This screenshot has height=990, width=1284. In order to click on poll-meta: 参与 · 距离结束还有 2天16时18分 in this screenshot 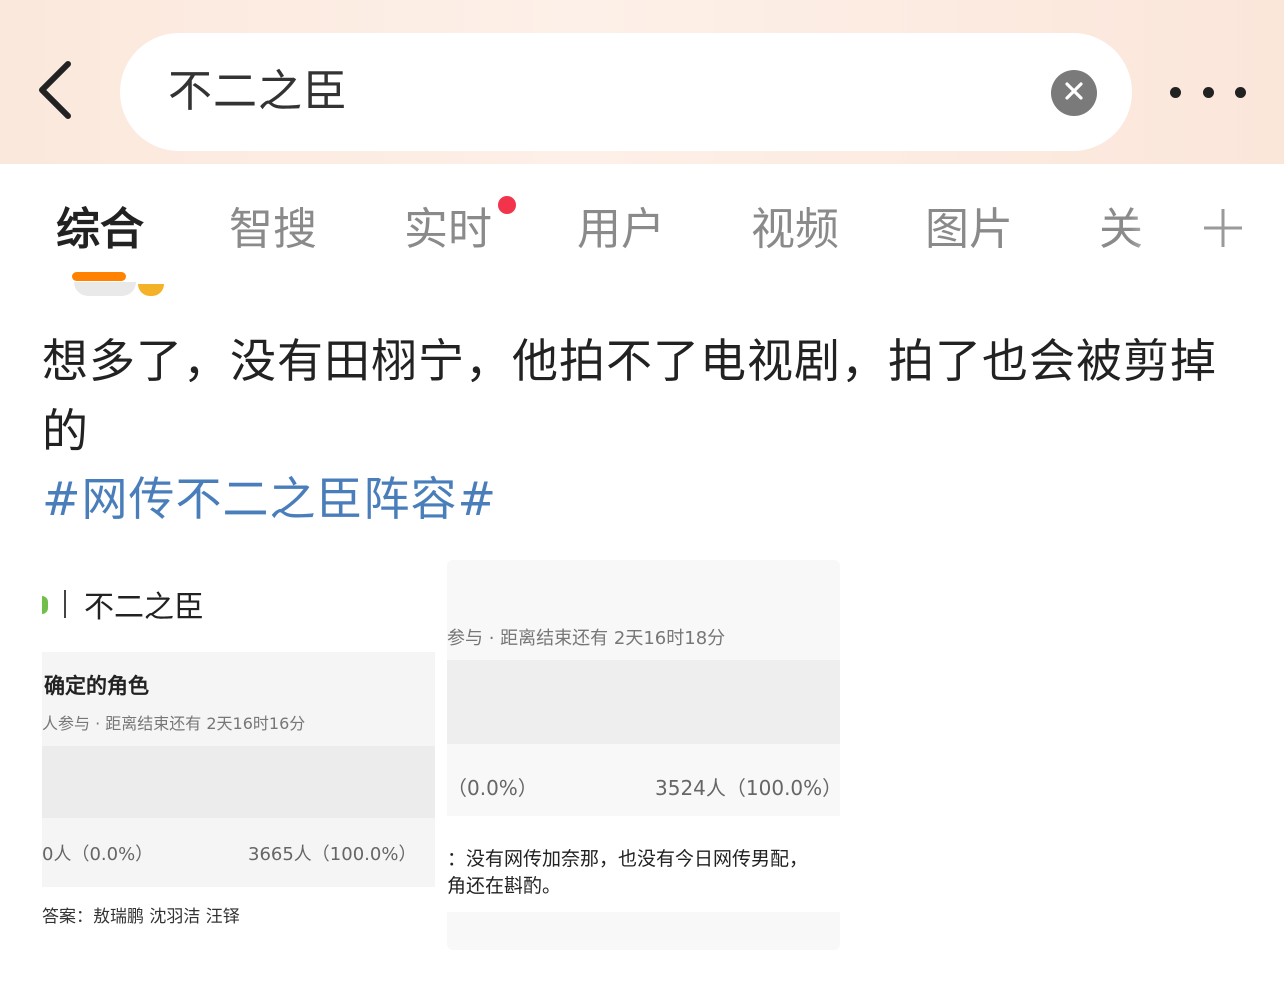, I will do `click(586, 638)`.